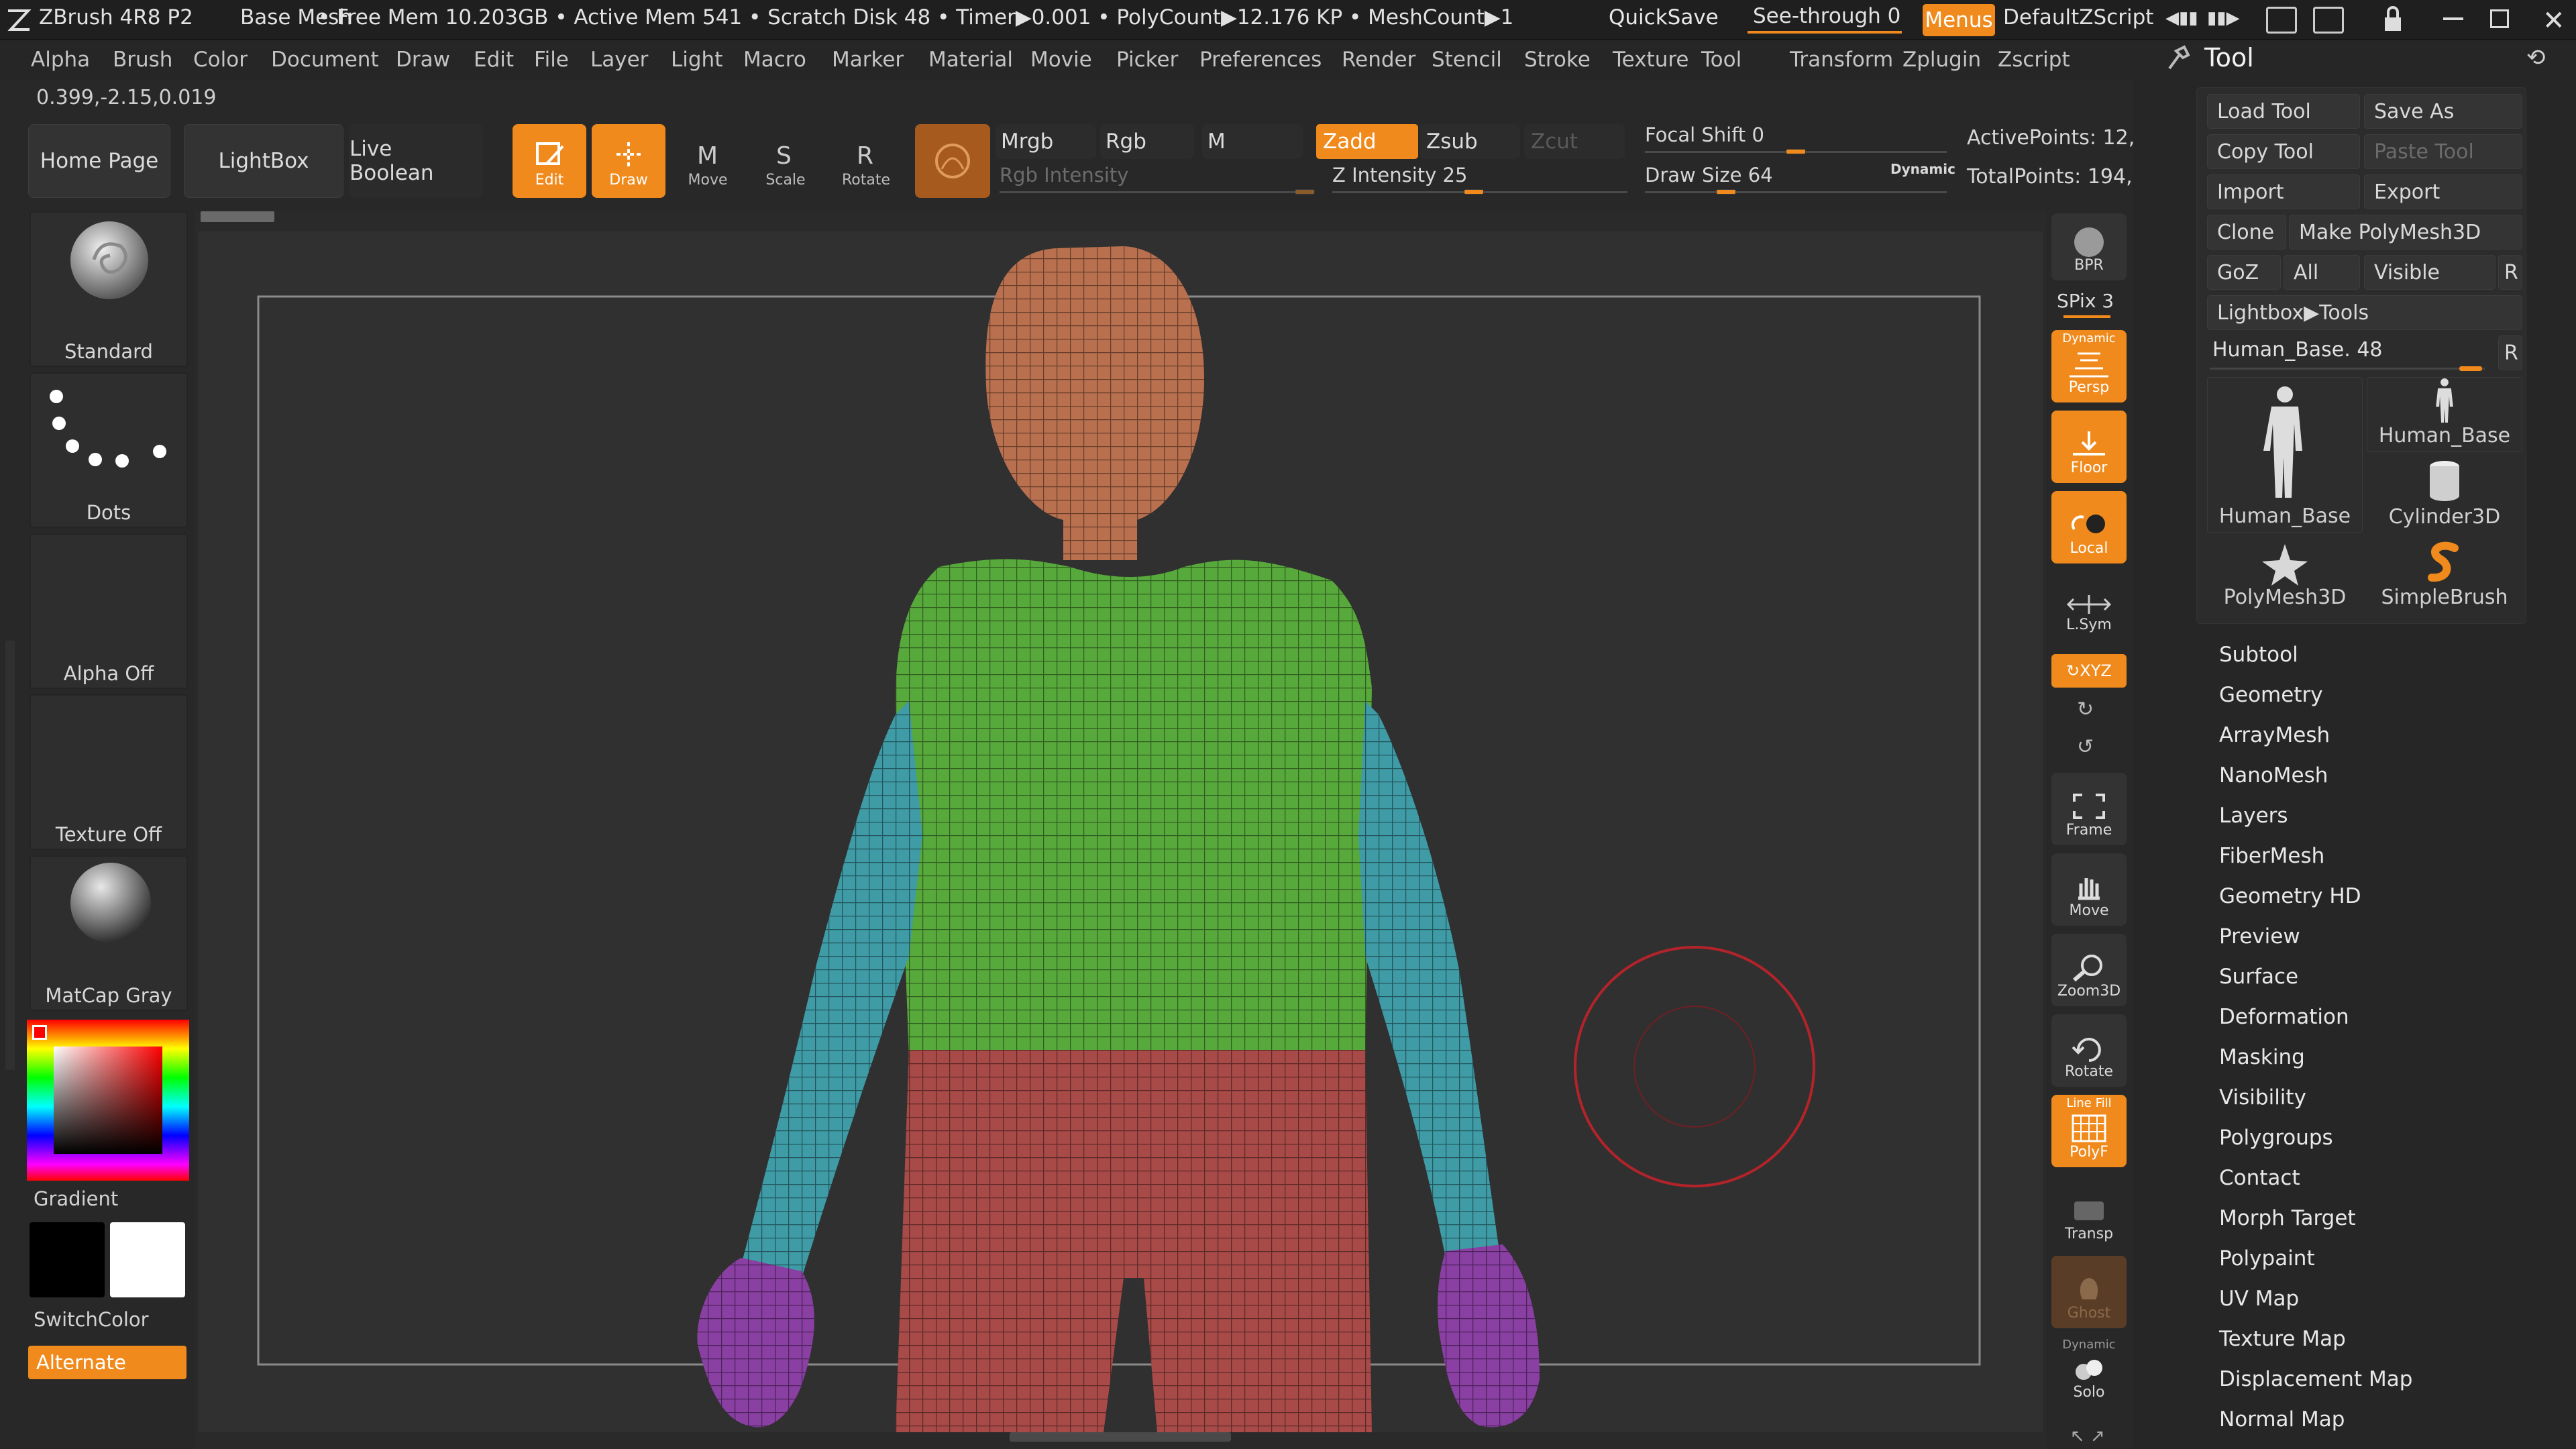 The height and width of the screenshot is (1449, 2576). What do you see at coordinates (1721, 60) in the screenshot?
I see `menu-tool: Tool` at bounding box center [1721, 60].